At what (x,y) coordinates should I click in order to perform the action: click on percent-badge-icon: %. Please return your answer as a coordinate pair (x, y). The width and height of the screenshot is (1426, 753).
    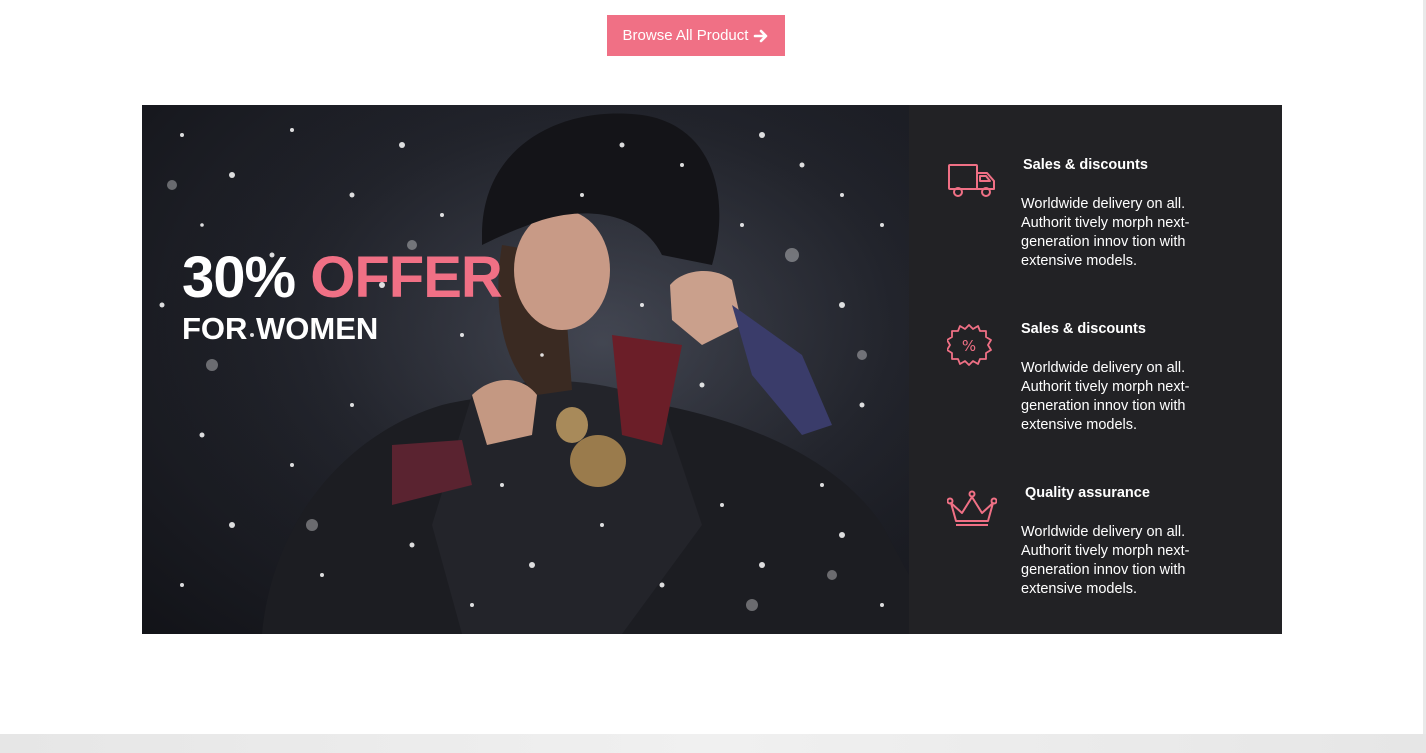
    Looking at the image, I should click on (969, 345).